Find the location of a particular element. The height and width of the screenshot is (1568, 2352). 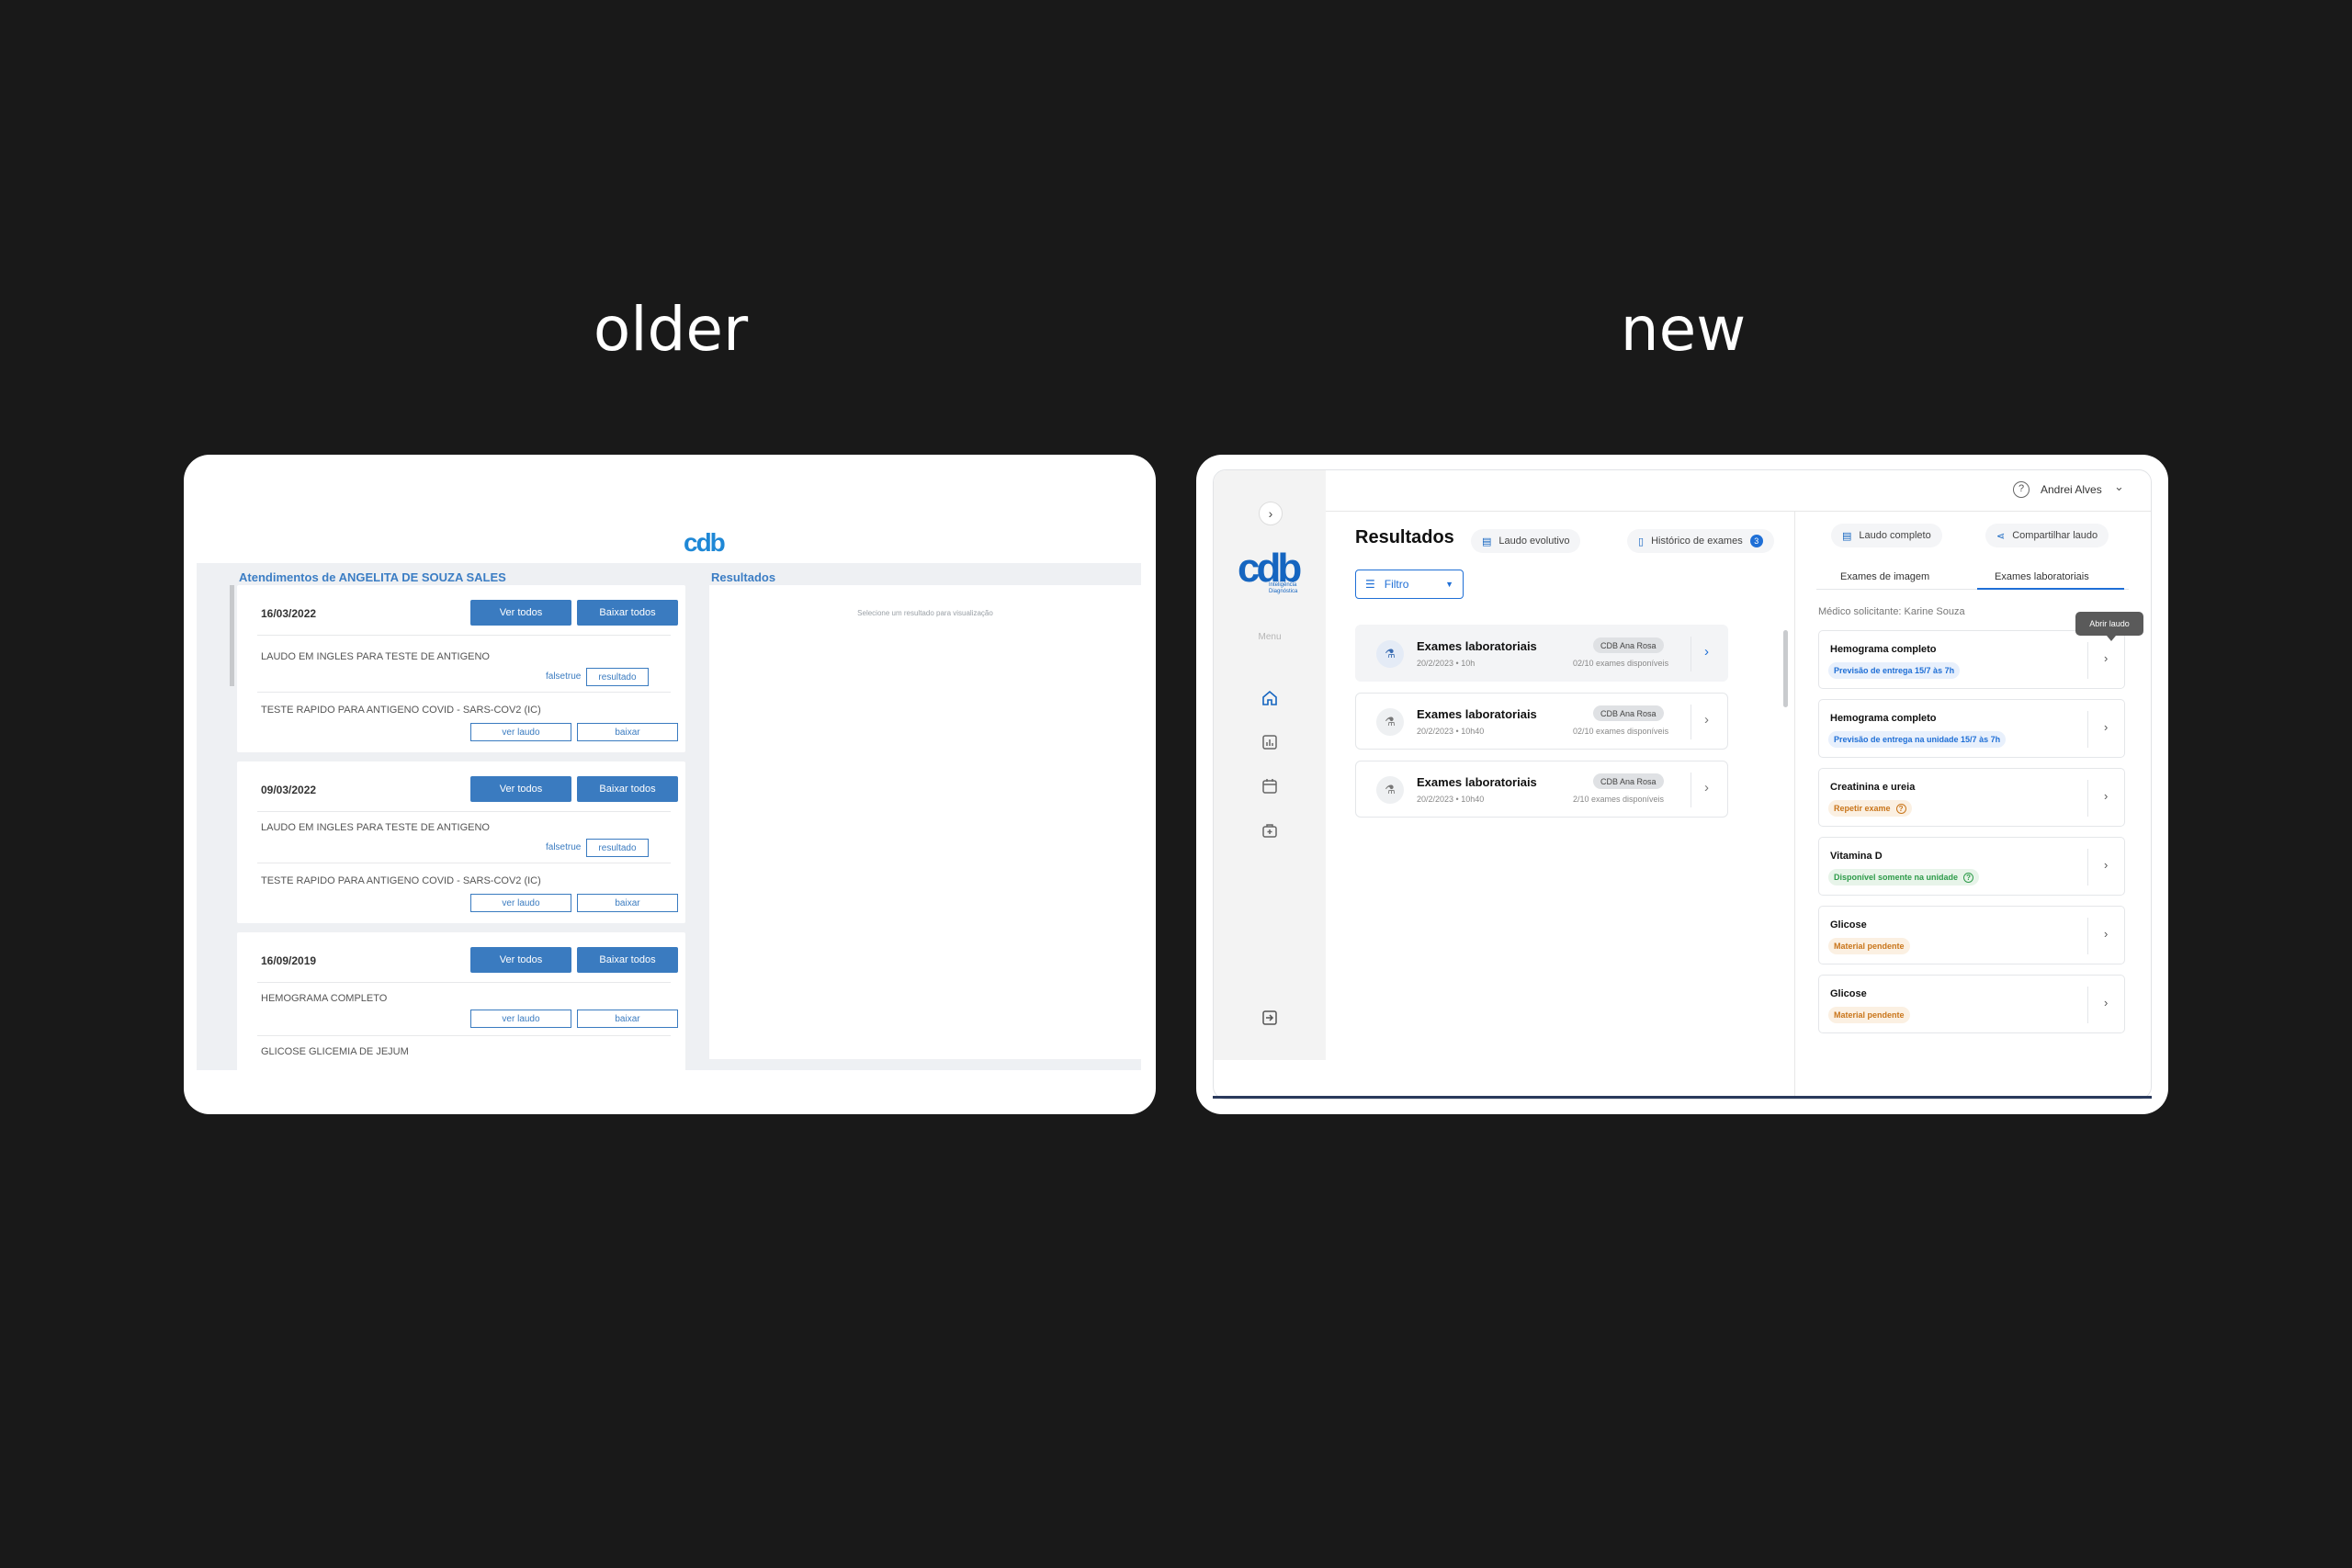

active-tab-indicator is located at coordinates (2050, 589).